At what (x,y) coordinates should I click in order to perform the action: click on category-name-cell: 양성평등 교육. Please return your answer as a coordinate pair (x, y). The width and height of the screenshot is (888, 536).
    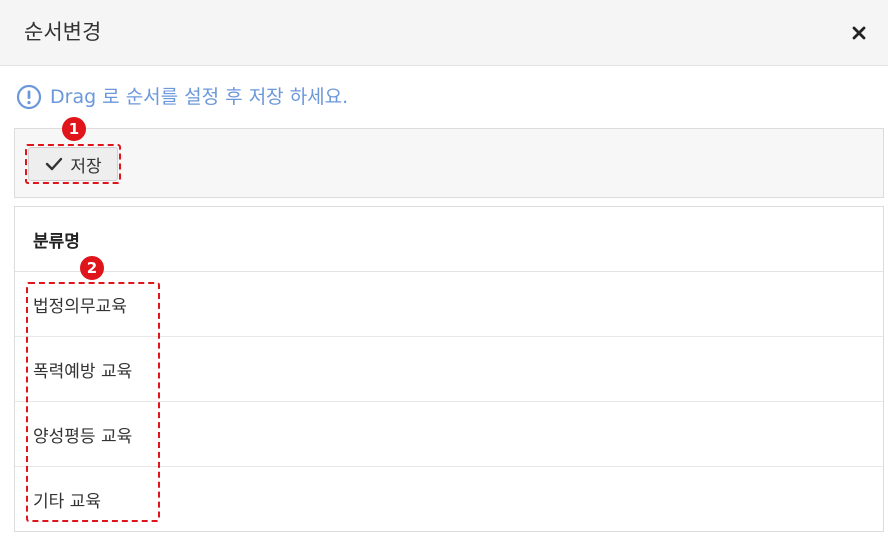
    Looking at the image, I should click on (83, 437).